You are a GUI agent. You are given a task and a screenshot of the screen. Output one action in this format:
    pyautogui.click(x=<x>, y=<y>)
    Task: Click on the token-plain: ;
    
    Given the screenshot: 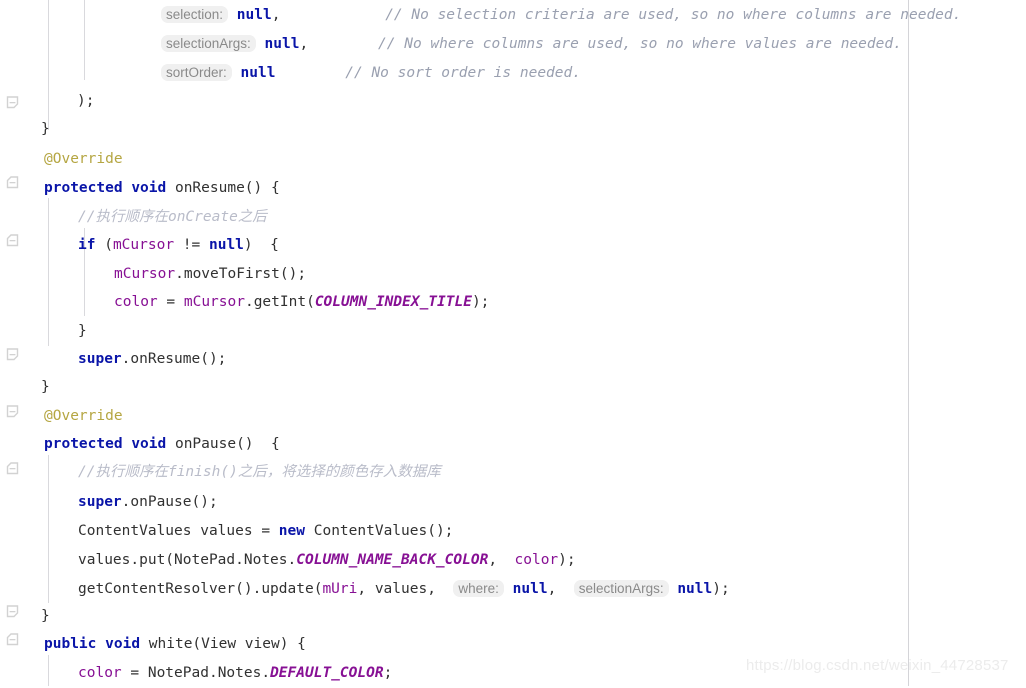 What is the action you would take?
    pyautogui.click(x=388, y=673)
    